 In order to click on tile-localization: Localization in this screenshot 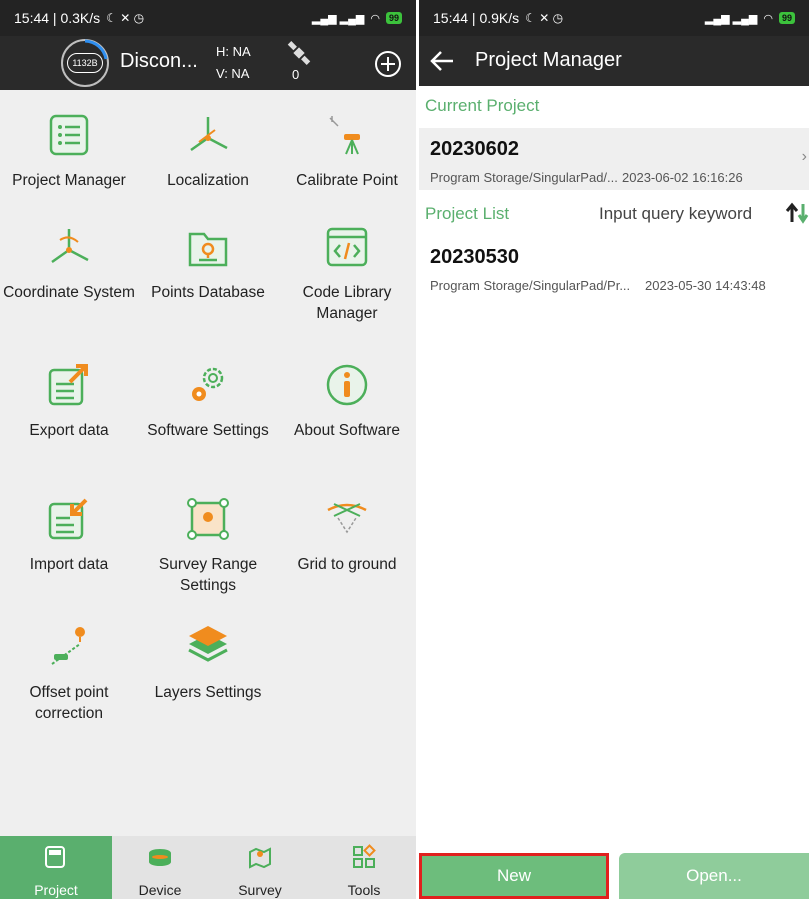, I will do `click(208, 151)`.